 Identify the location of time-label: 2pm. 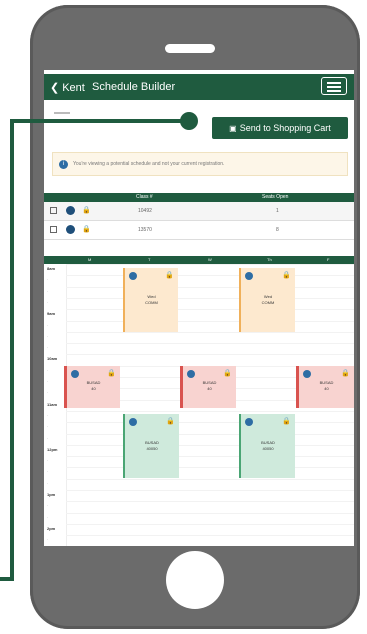
(51, 528).